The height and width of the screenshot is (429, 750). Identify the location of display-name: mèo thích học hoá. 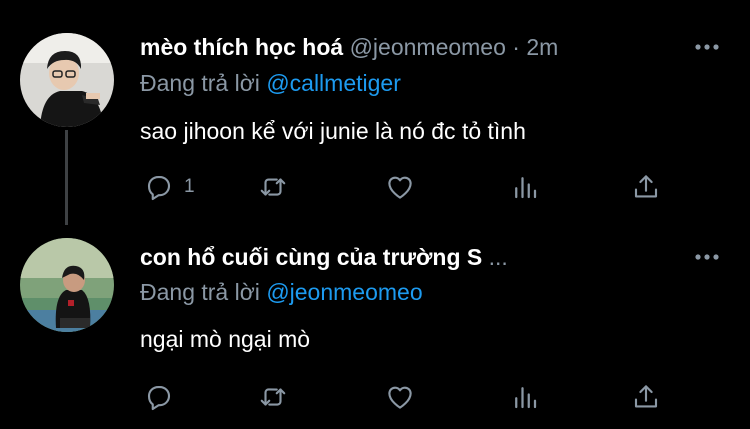
(241, 47).